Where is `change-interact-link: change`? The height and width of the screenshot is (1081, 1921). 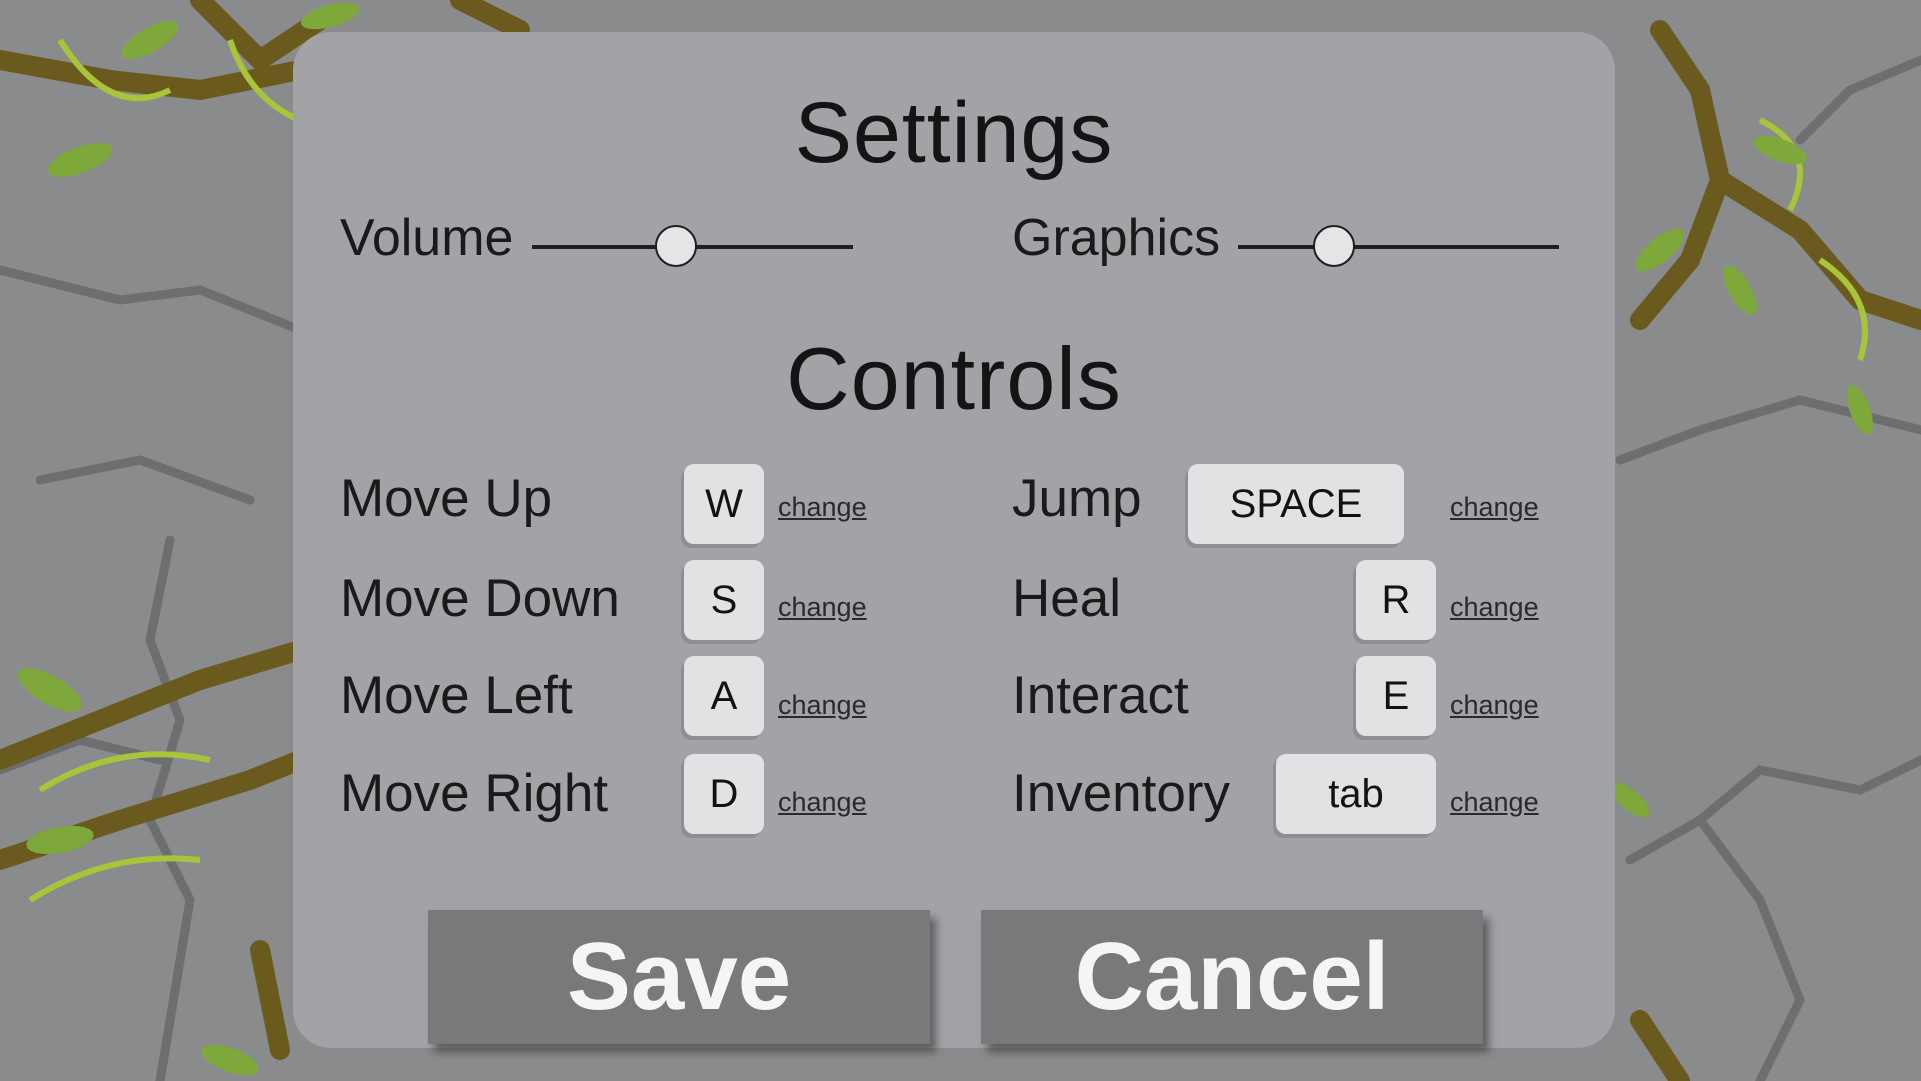 change-interact-link: change is located at coordinates (1494, 705).